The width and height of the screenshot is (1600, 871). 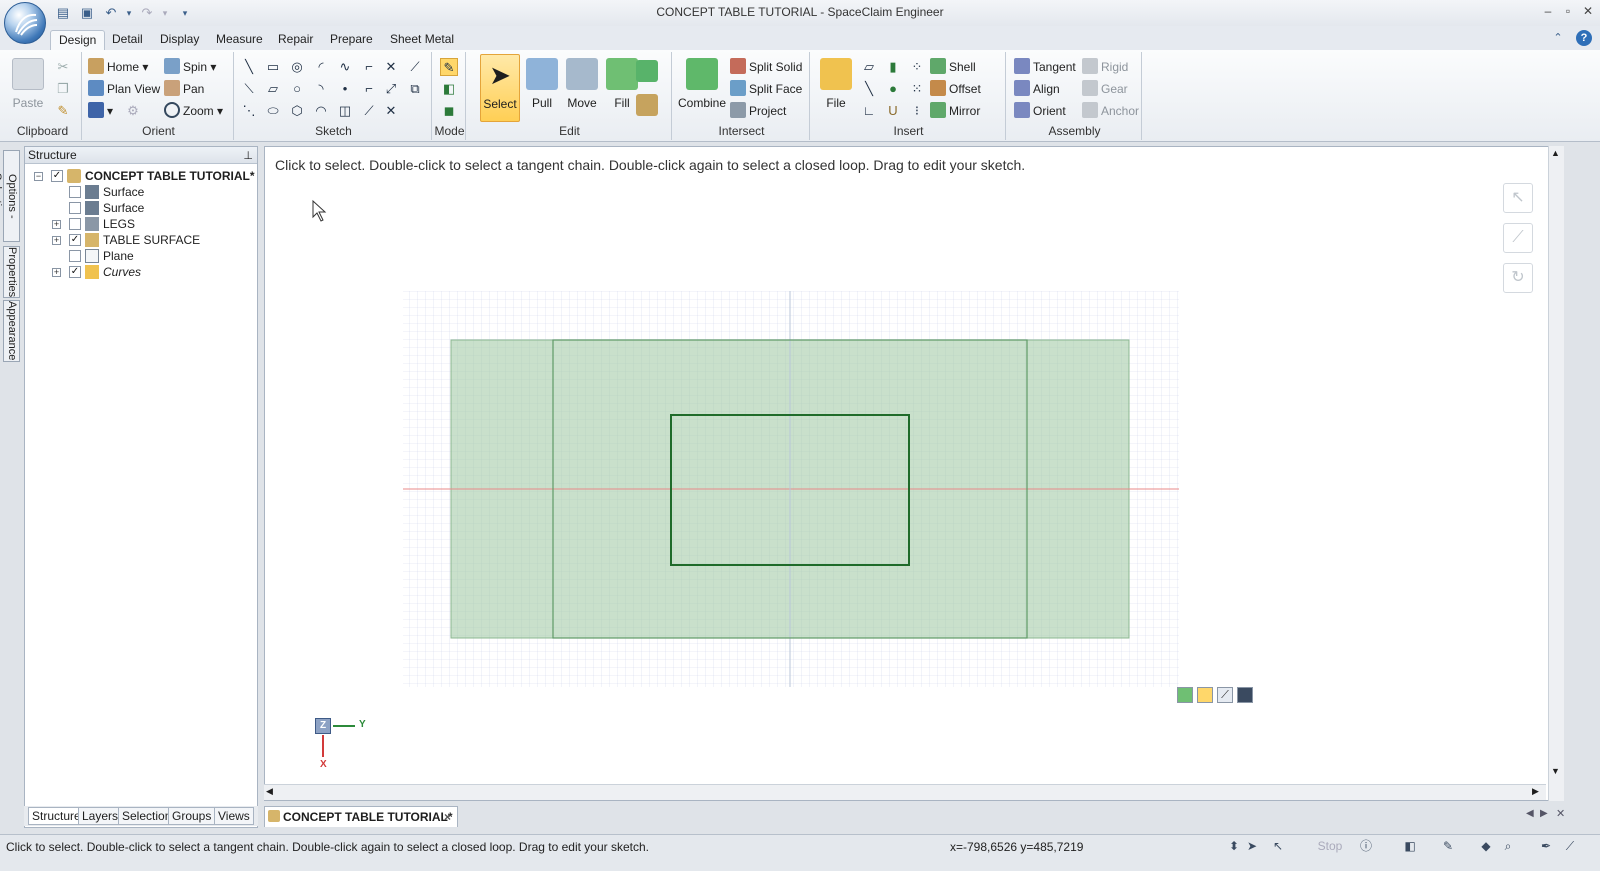 I want to click on point-tool-icon: •, so click(x=345, y=89).